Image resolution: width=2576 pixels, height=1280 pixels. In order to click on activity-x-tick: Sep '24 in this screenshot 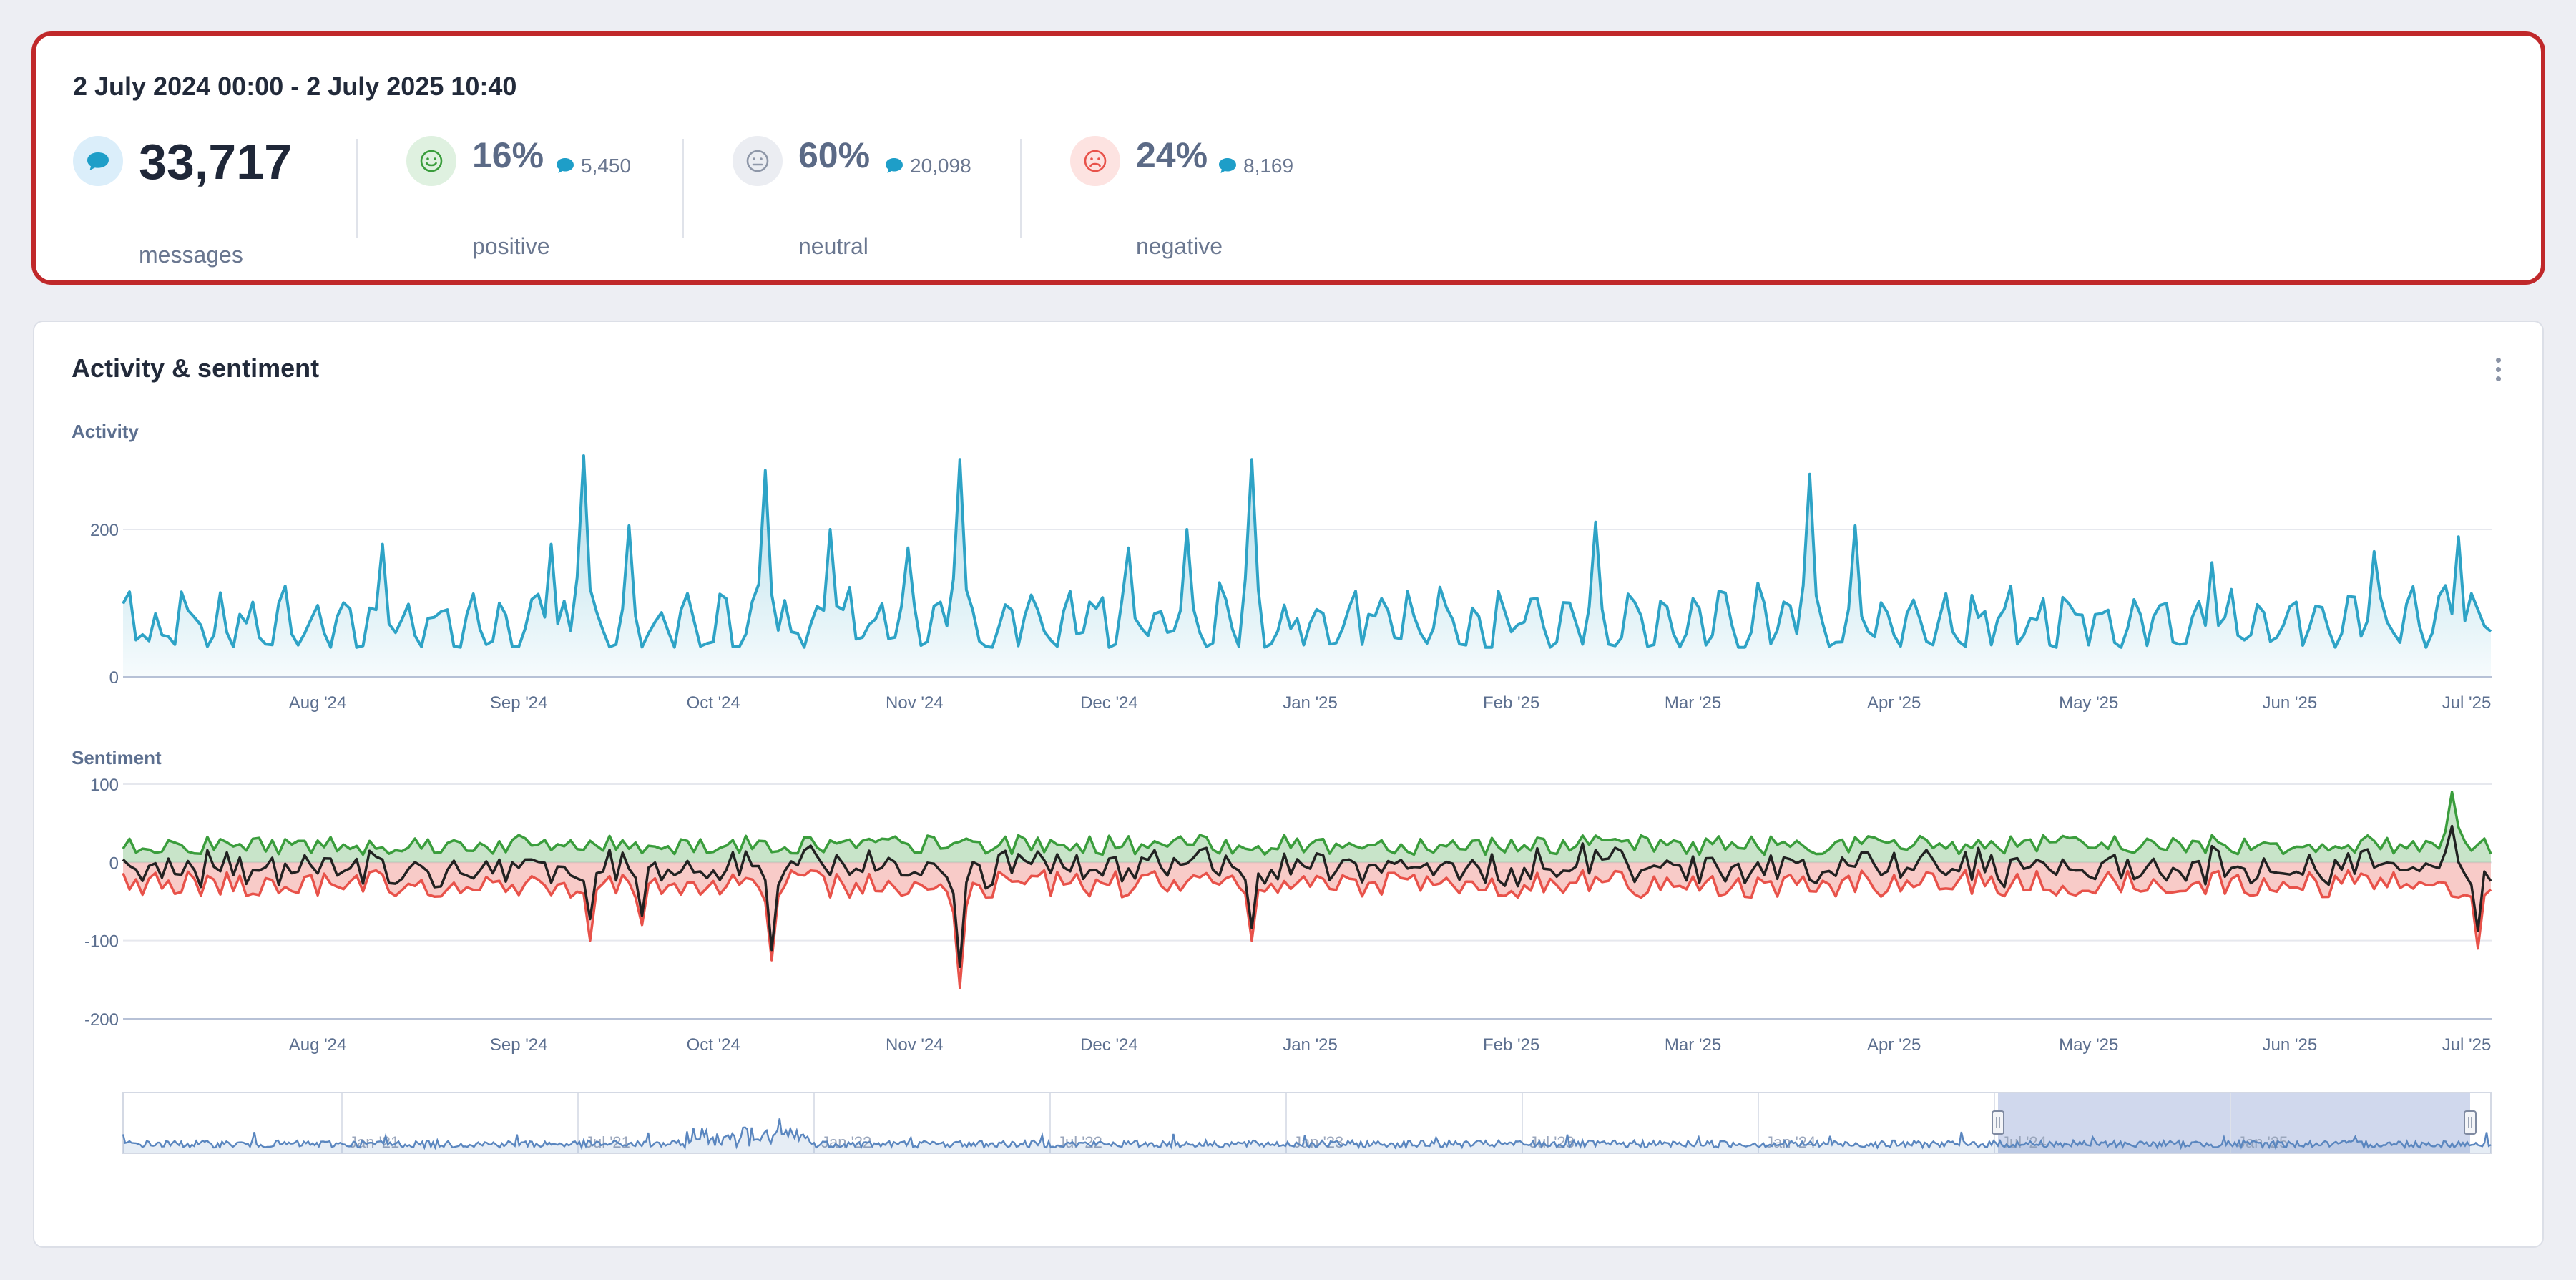, I will do `click(519, 703)`.